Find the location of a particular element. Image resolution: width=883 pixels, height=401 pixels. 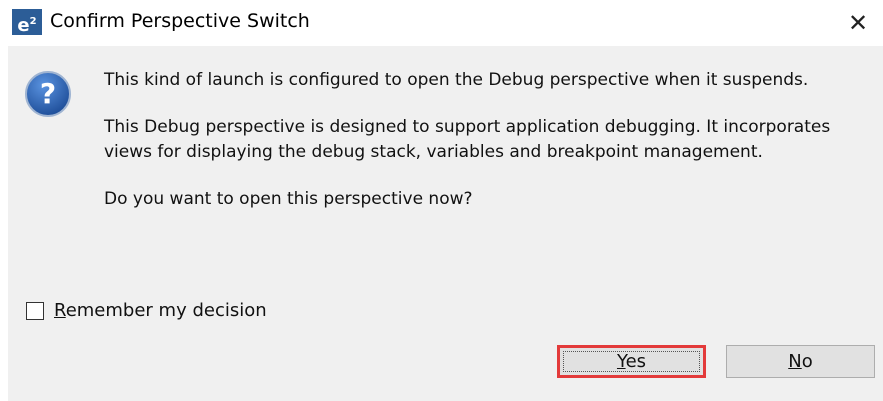

question-icon: ? is located at coordinates (48, 94).